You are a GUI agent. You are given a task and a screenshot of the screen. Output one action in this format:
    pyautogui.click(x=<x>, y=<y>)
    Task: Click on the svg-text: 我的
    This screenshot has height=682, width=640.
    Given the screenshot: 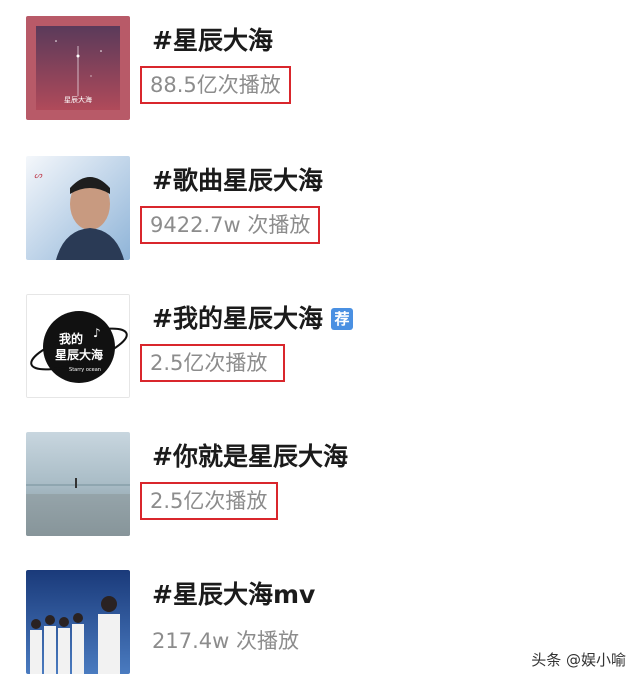 What is the action you would take?
    pyautogui.click(x=71, y=338)
    